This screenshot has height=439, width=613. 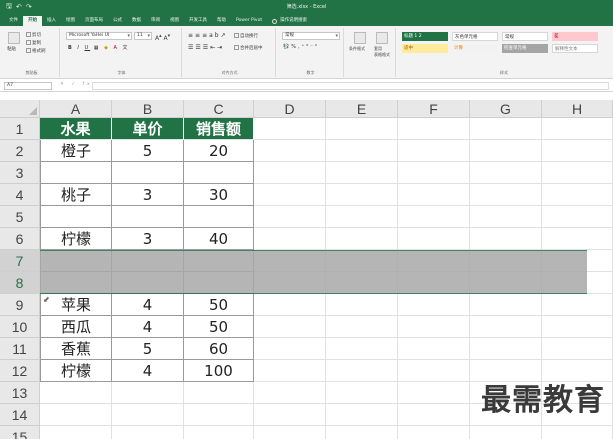 What do you see at coordinates (314, 47) in the screenshot?
I see `decrease-decimal-icon: ⁻⁰` at bounding box center [314, 47].